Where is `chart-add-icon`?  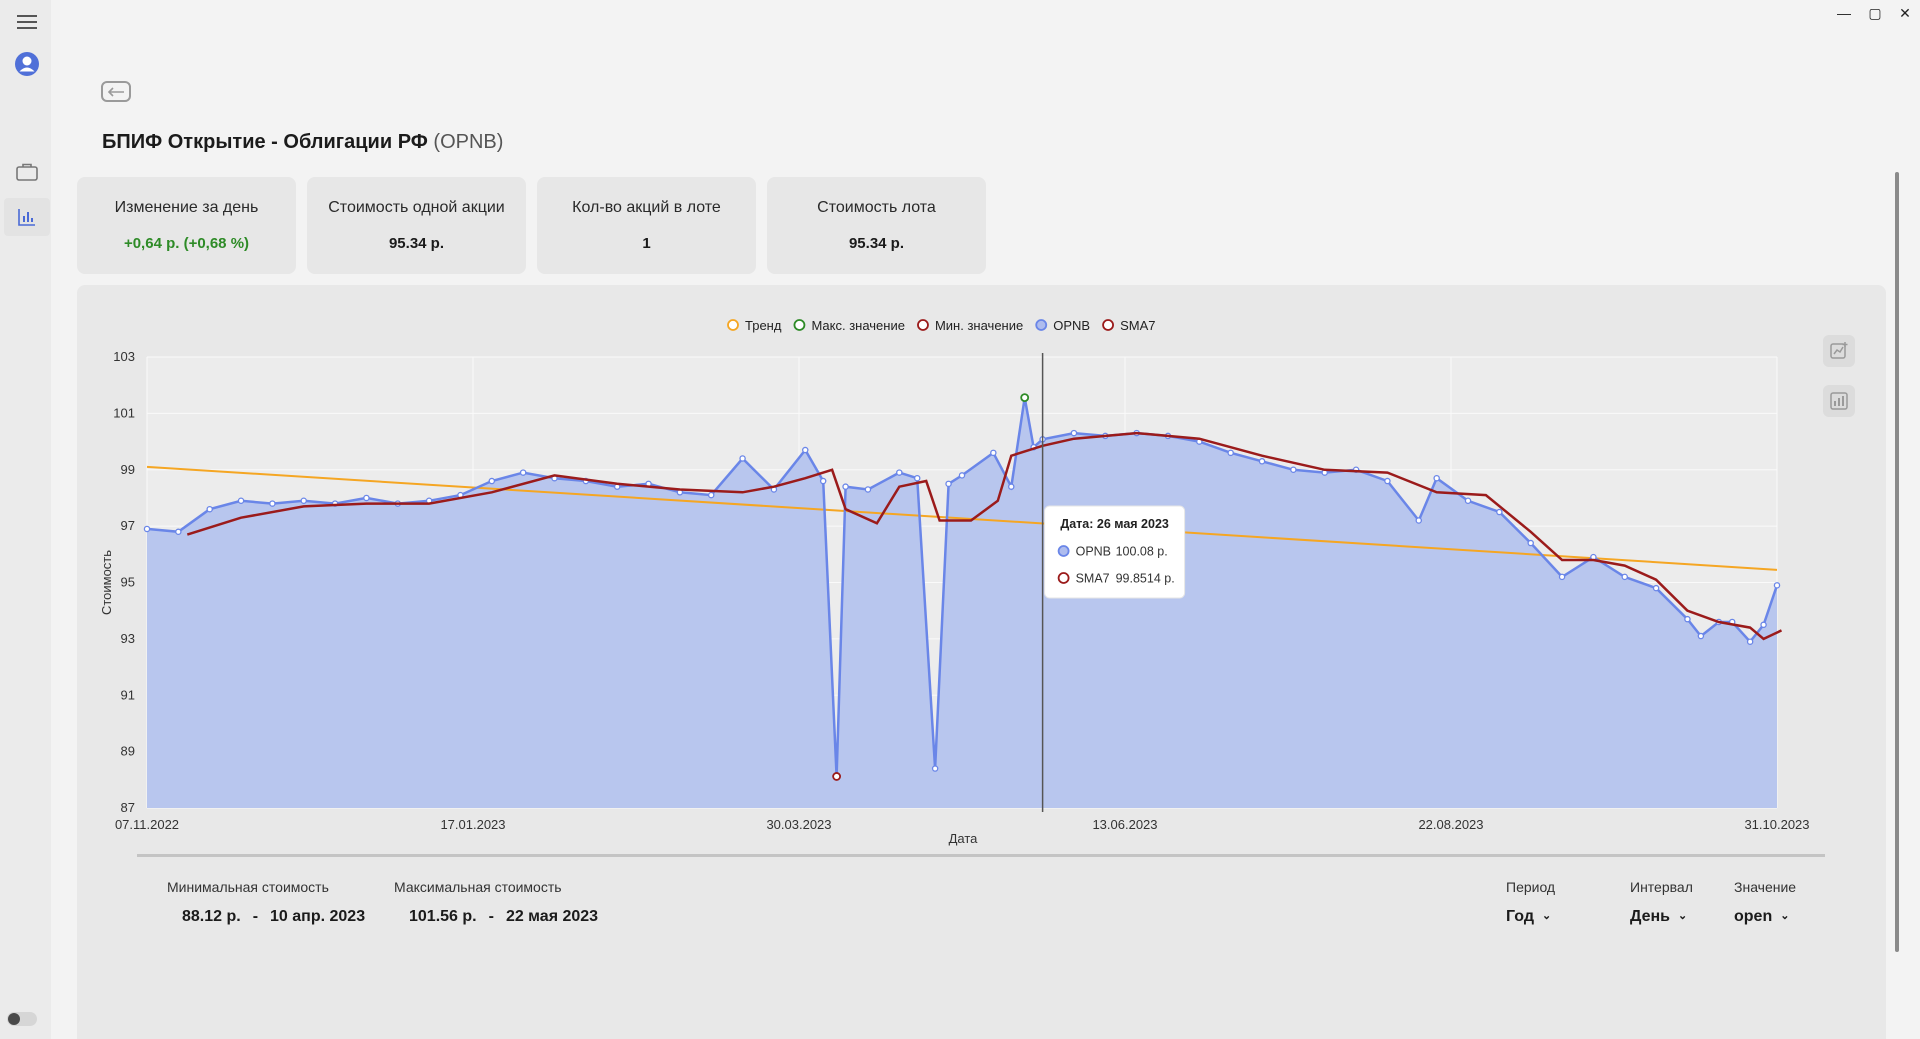 chart-add-icon is located at coordinates (1839, 350).